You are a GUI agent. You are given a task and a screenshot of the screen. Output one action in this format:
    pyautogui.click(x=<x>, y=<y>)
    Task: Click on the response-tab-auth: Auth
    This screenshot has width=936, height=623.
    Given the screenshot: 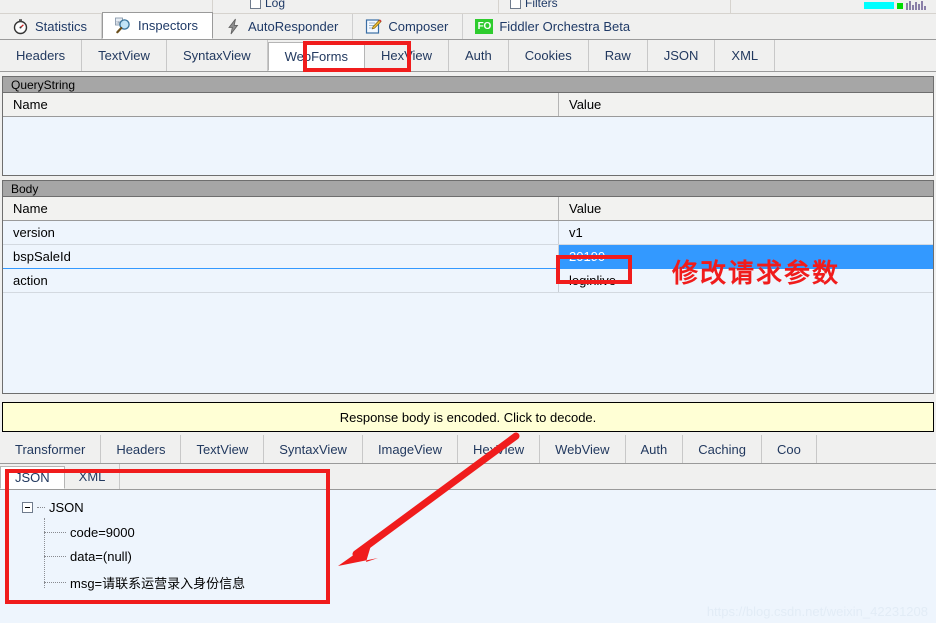 What is the action you would take?
    pyautogui.click(x=655, y=449)
    